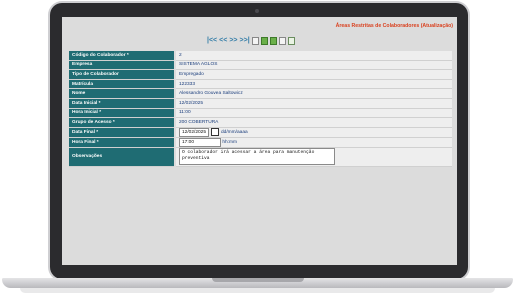 The height and width of the screenshot is (296, 515). Describe the element at coordinates (122, 103) in the screenshot. I see `data-inicial-label: Data Inicial *` at that location.